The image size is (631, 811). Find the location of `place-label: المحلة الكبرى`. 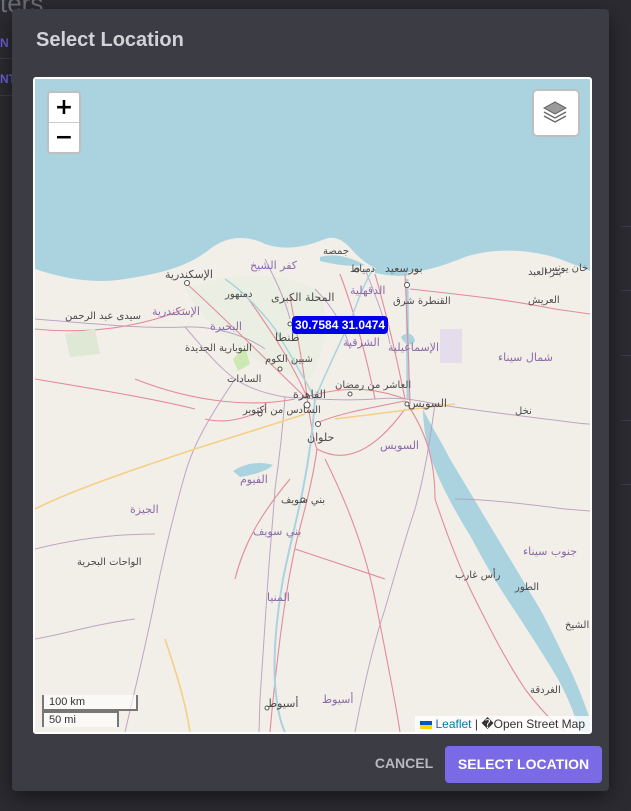

place-label: المحلة الكبرى is located at coordinates (302, 297).